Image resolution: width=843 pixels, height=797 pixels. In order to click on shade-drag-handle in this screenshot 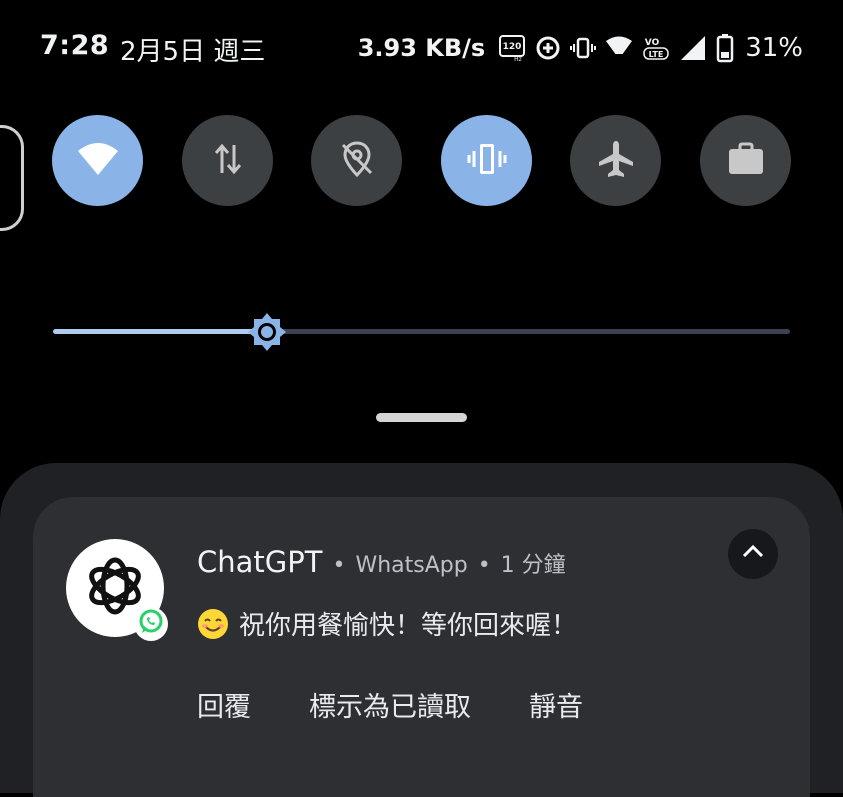, I will do `click(421, 417)`.